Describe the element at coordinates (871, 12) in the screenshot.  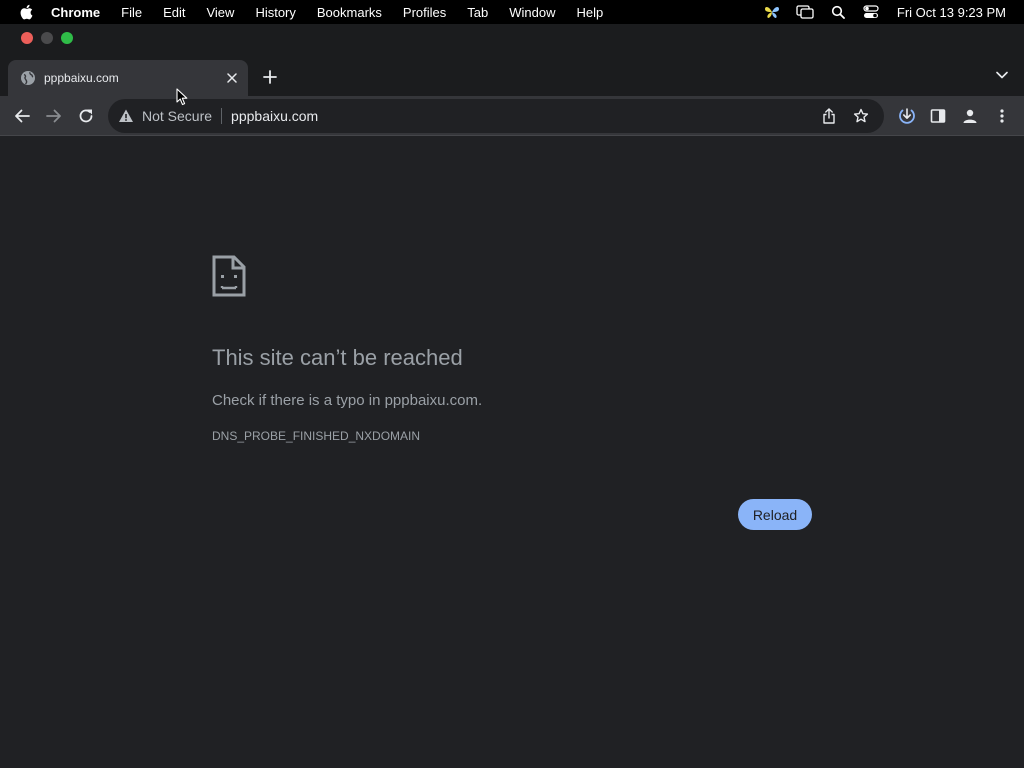
I see `control-center-icon` at that location.